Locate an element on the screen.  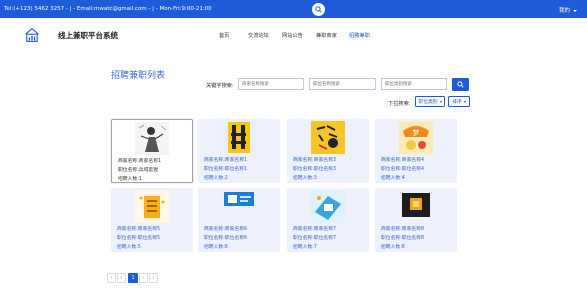
job-card: 商家名称:商家名称3 职位名称:职位名称3 招聘人数:3 is located at coordinates (328, 151).